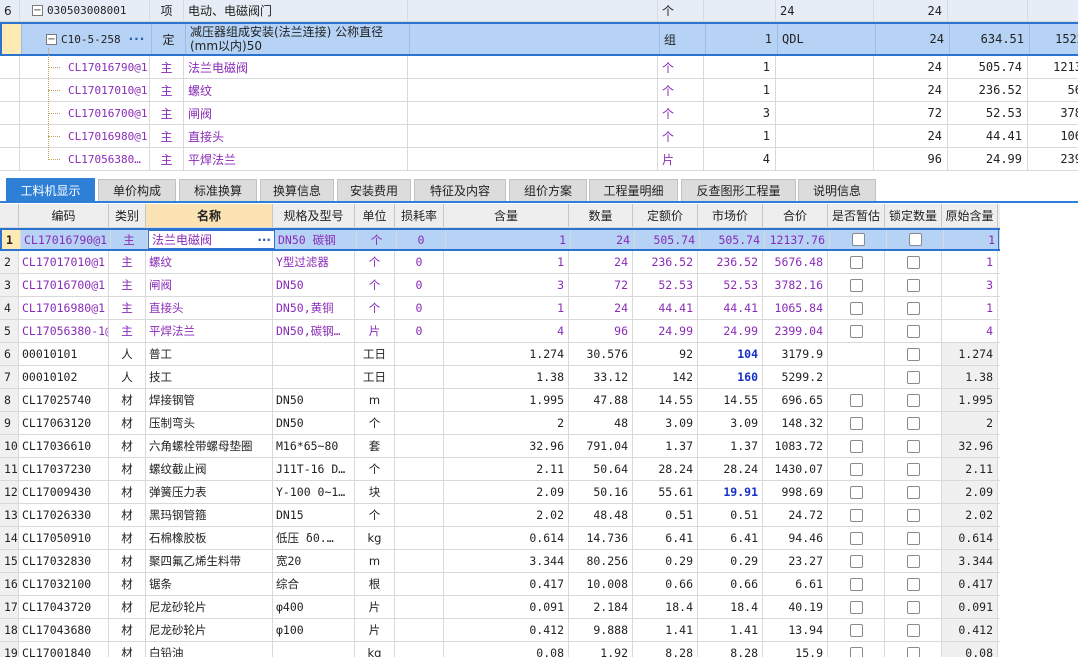 Image resolution: width=1078 pixels, height=657 pixels. I want to click on upper-cell-code: CL17016980@1, so click(85, 136).